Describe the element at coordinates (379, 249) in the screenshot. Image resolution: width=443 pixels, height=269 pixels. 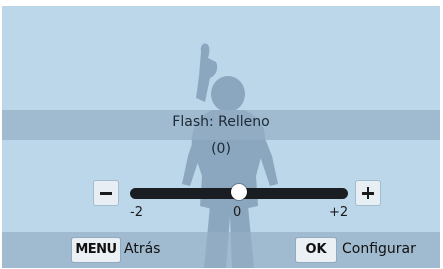
I see `configure-label: Configurar` at that location.